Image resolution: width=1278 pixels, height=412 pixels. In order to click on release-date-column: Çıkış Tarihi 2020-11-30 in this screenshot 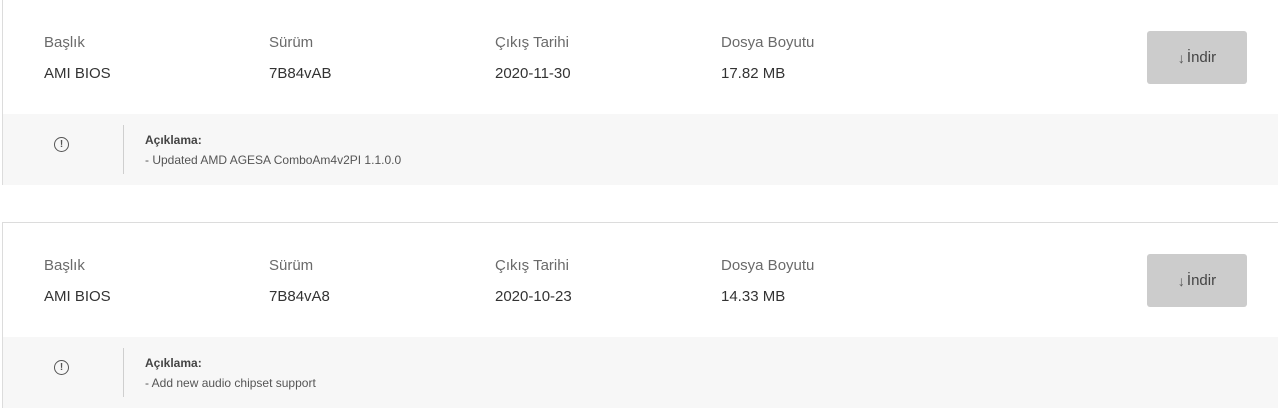, I will do `click(533, 58)`.